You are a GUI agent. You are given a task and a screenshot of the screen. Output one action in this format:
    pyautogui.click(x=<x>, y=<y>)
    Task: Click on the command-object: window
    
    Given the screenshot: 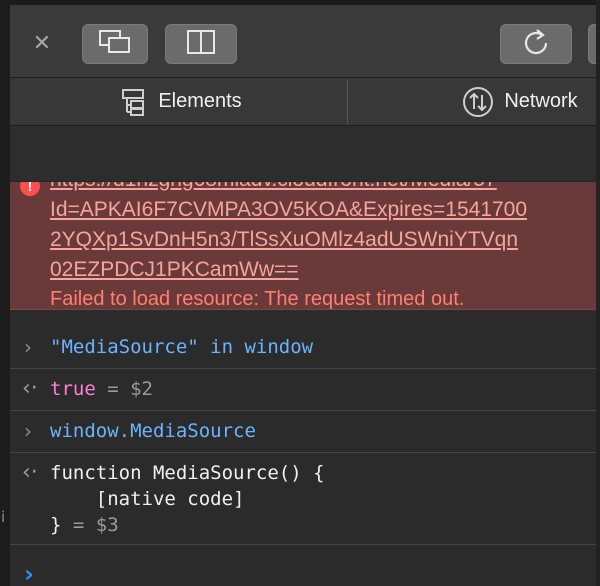 What is the action you would take?
    pyautogui.click(x=279, y=347)
    